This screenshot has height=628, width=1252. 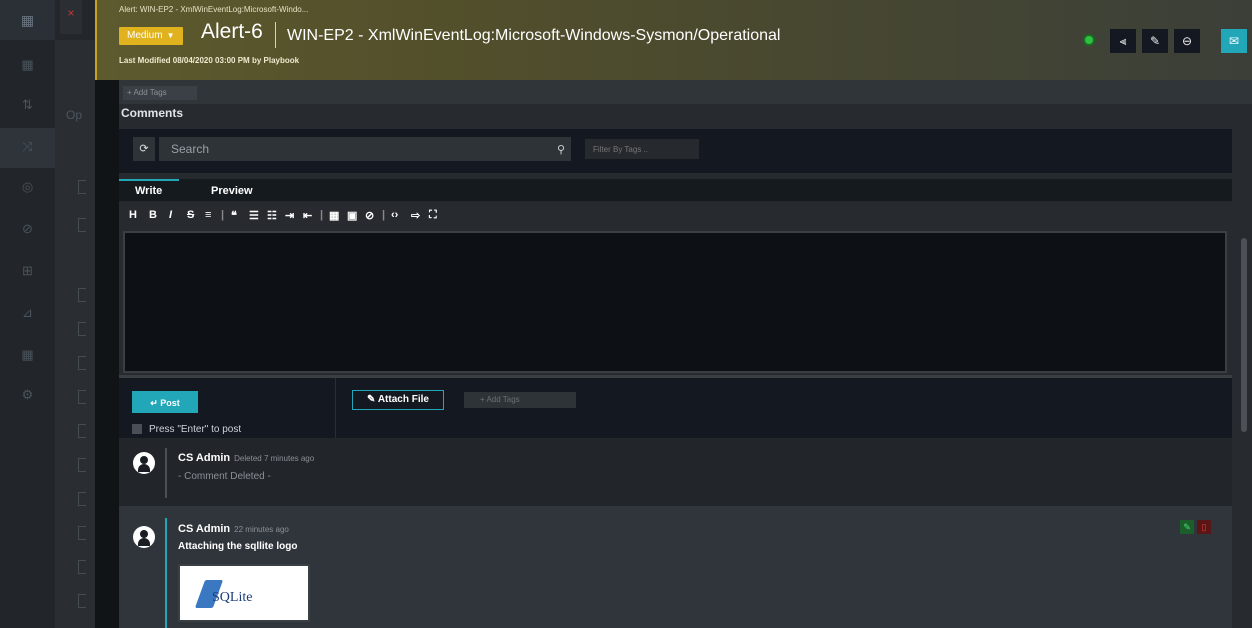 I want to click on app-grid-icon: ▦, so click(x=27, y=20).